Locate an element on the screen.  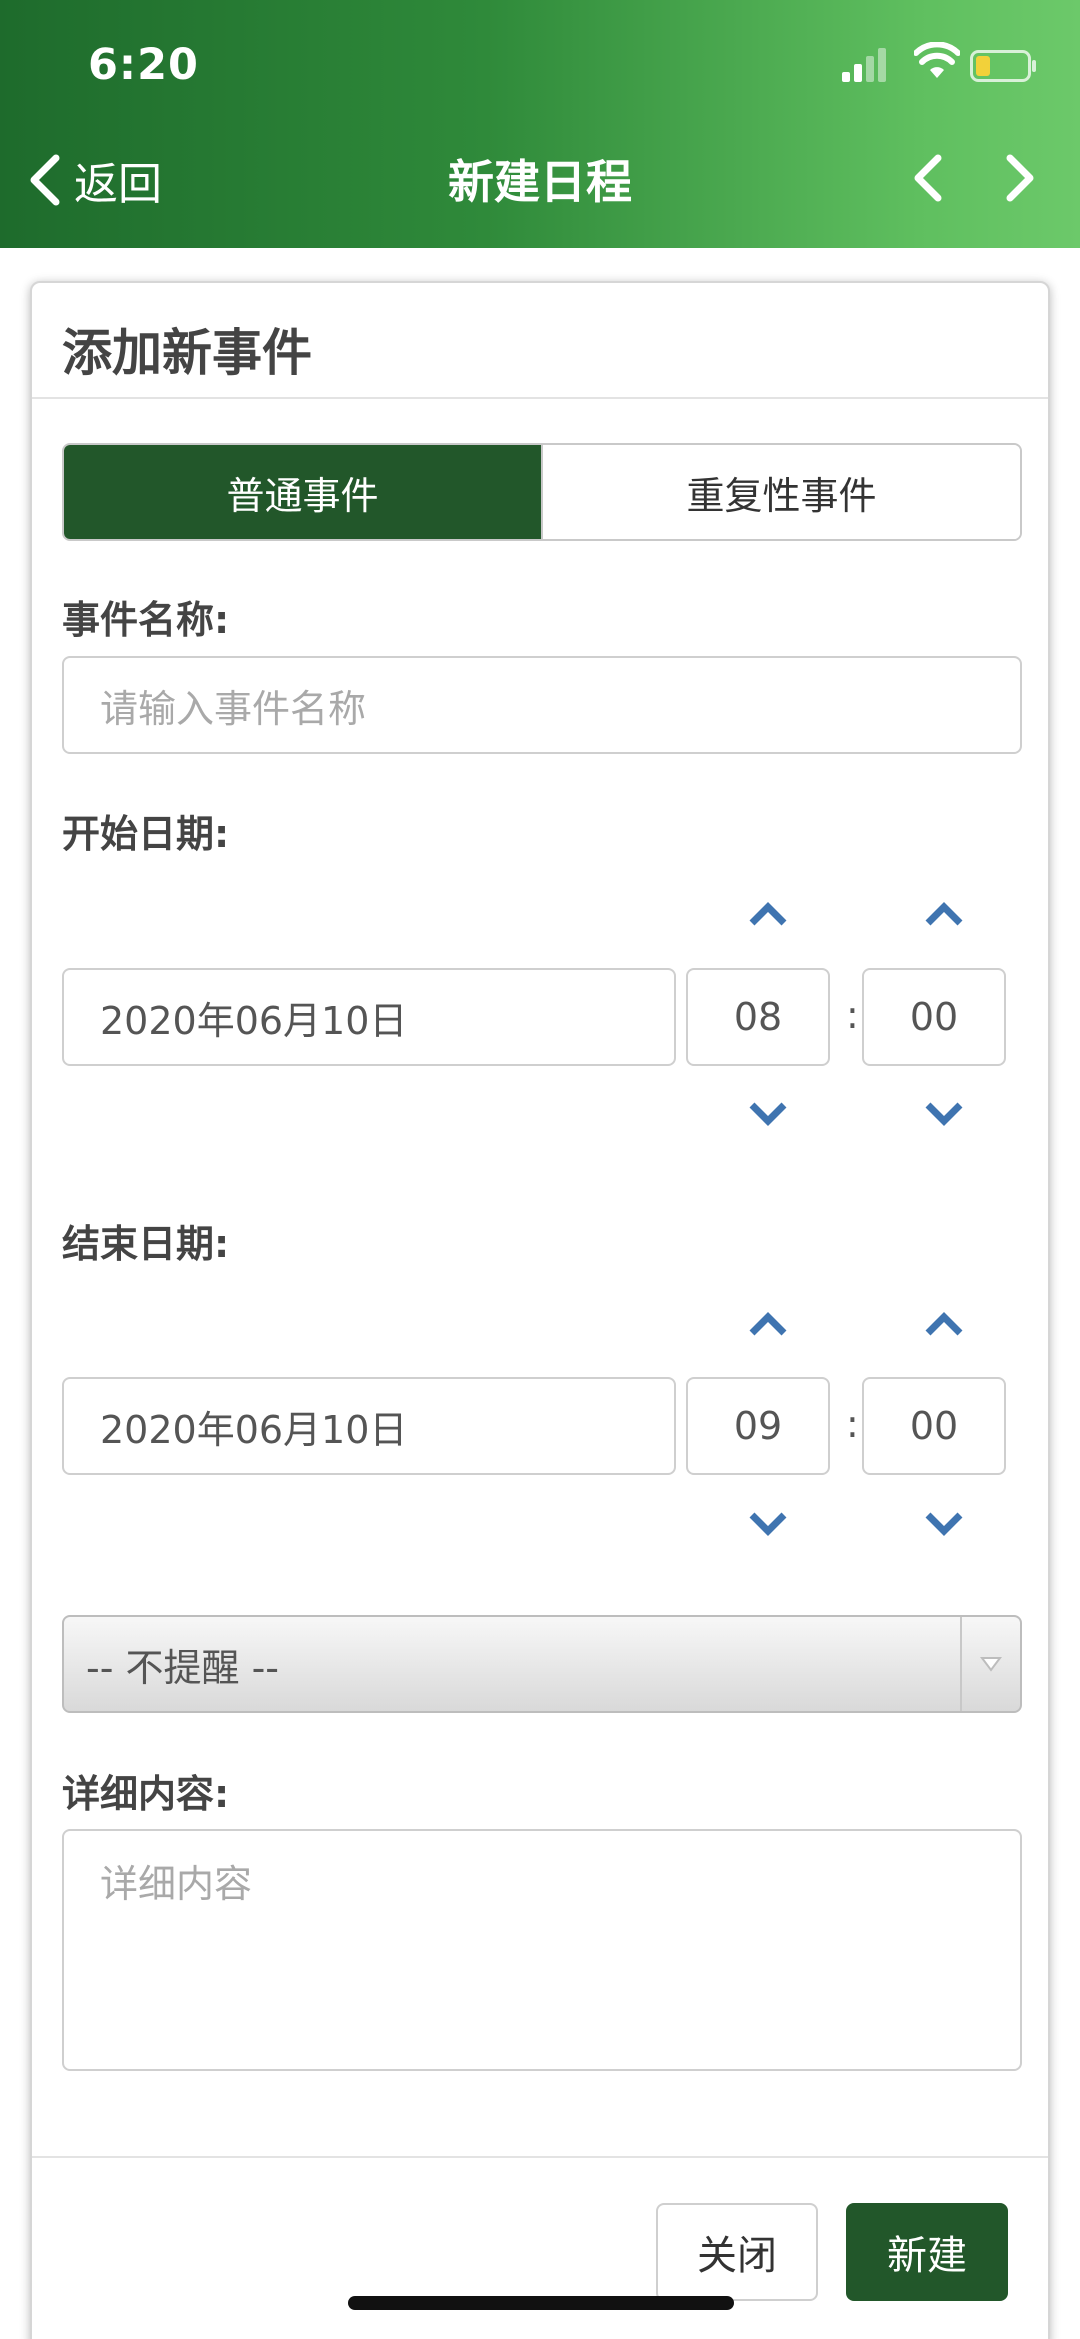
start-hour-down-icon is located at coordinates (768, 1113).